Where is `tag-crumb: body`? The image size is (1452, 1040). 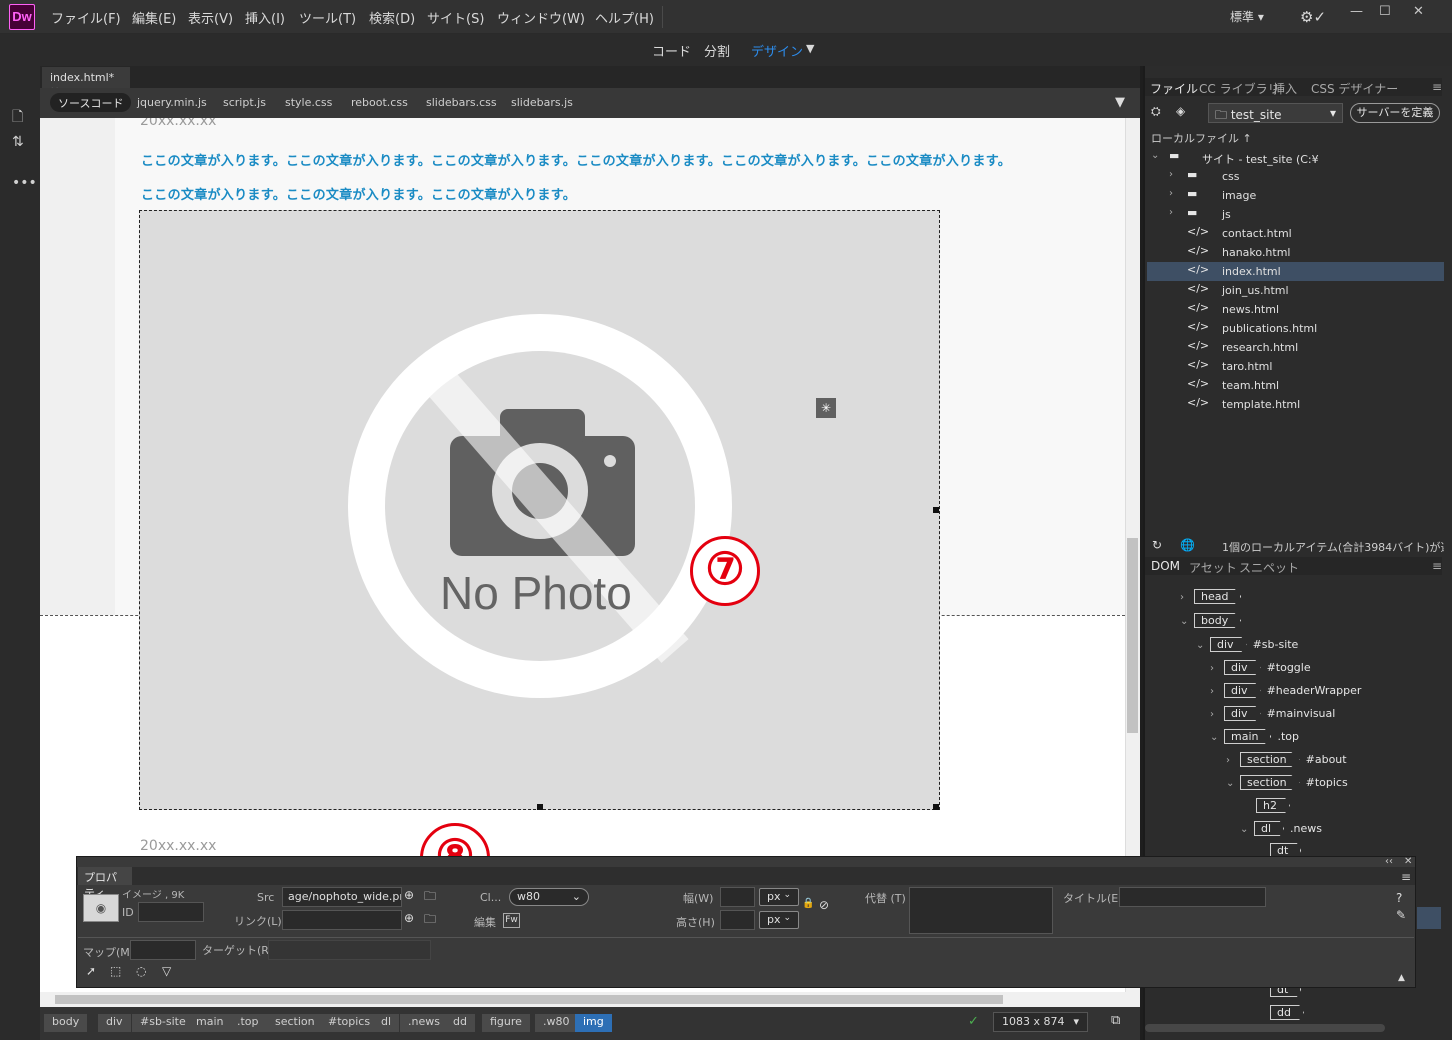 tag-crumb: body is located at coordinates (66, 1023).